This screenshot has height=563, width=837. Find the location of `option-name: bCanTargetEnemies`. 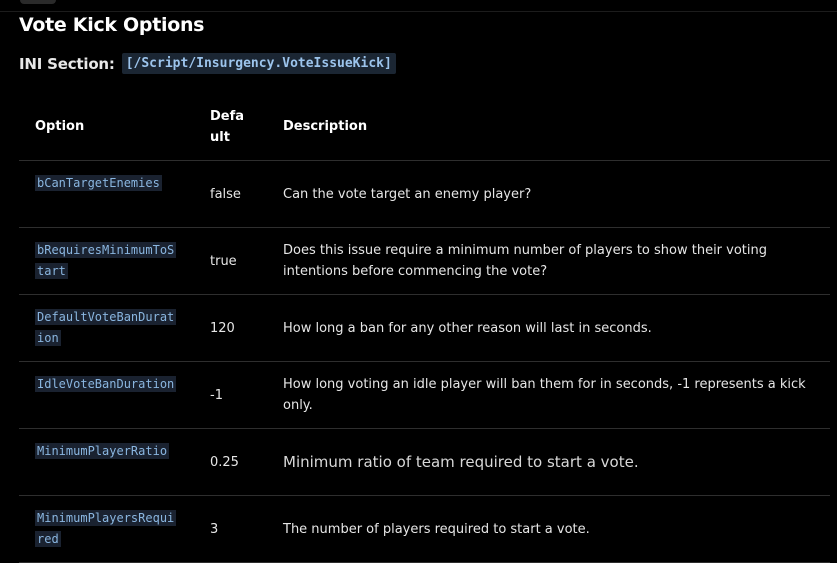

option-name: bCanTargetEnemies is located at coordinates (98, 183).